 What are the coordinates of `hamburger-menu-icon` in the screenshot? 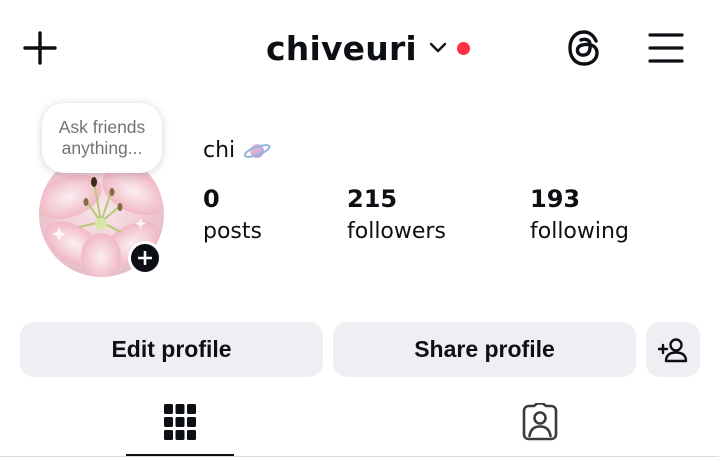 It's located at (666, 48).